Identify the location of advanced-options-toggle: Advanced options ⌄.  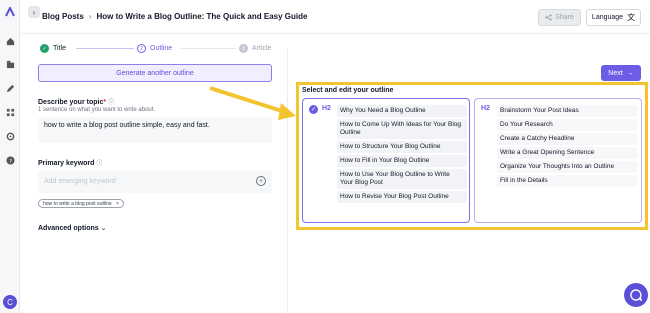
(72, 228).